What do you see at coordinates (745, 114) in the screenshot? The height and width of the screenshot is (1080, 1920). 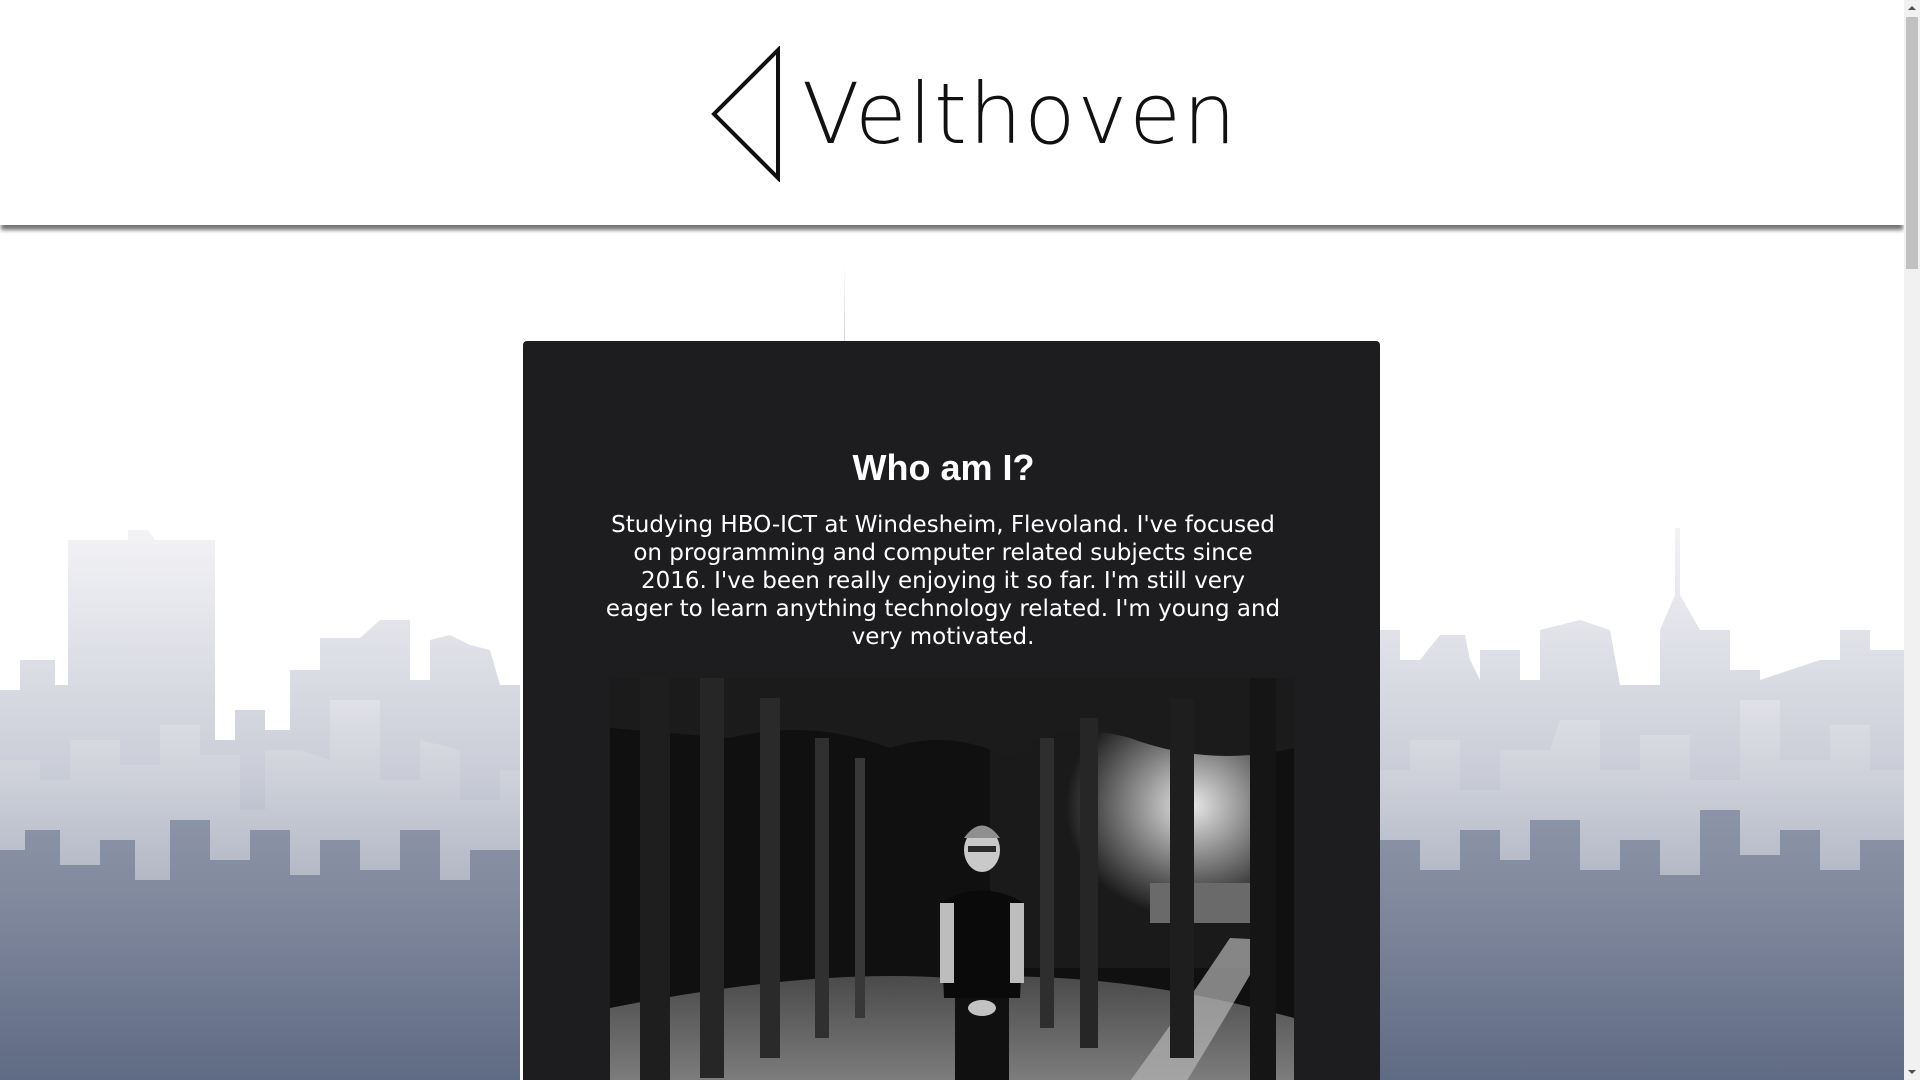 I see `triangle-logo-icon` at bounding box center [745, 114].